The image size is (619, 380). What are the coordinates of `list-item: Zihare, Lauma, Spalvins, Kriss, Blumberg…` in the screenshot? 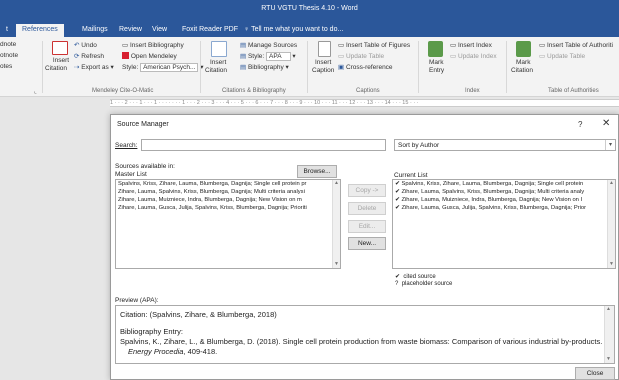 It's located at (228, 192).